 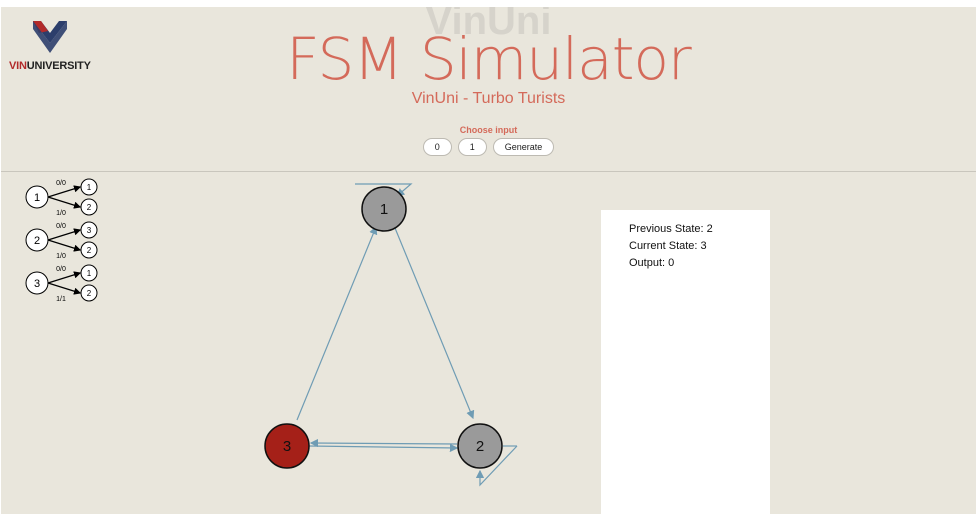 I want to click on output-text: Output: 0, so click(x=652, y=263).